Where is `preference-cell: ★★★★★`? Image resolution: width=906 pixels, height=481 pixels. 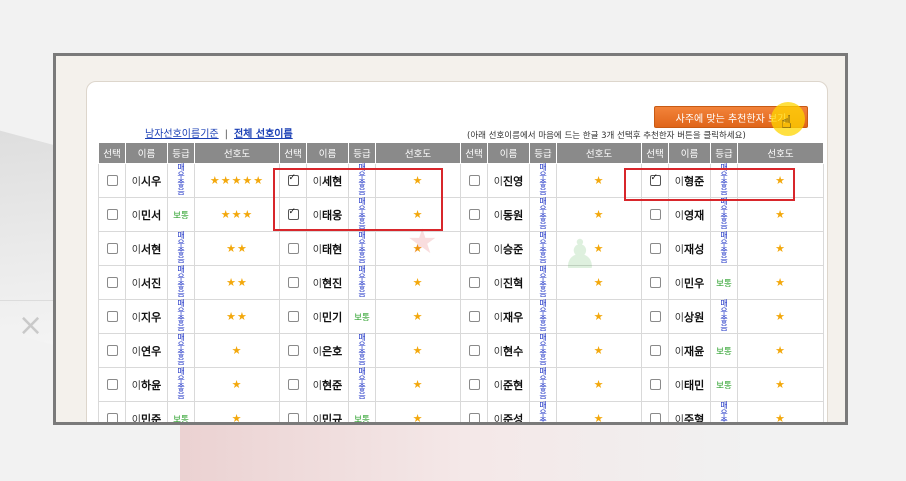
preference-cell: ★★★★★ is located at coordinates (237, 180).